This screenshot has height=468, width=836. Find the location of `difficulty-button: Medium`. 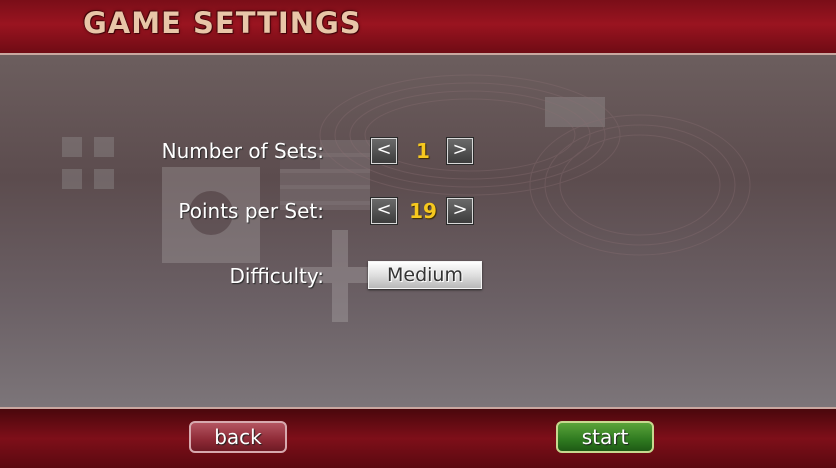

difficulty-button: Medium is located at coordinates (425, 275).